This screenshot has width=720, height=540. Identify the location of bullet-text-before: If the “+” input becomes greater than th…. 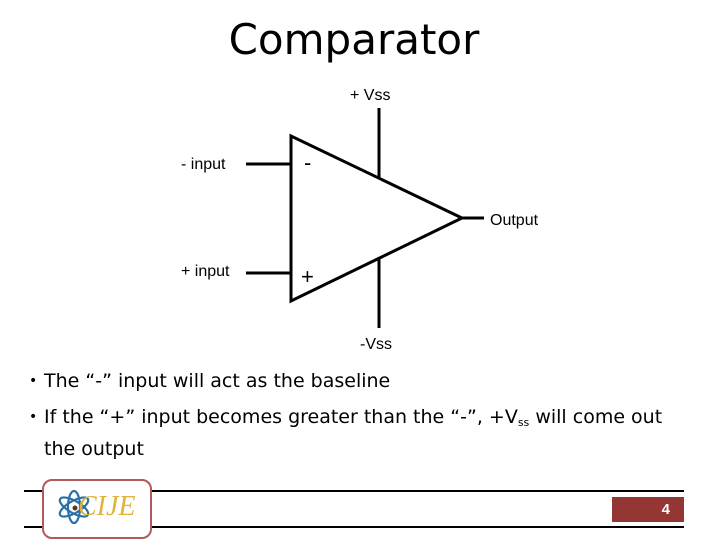
(281, 417).